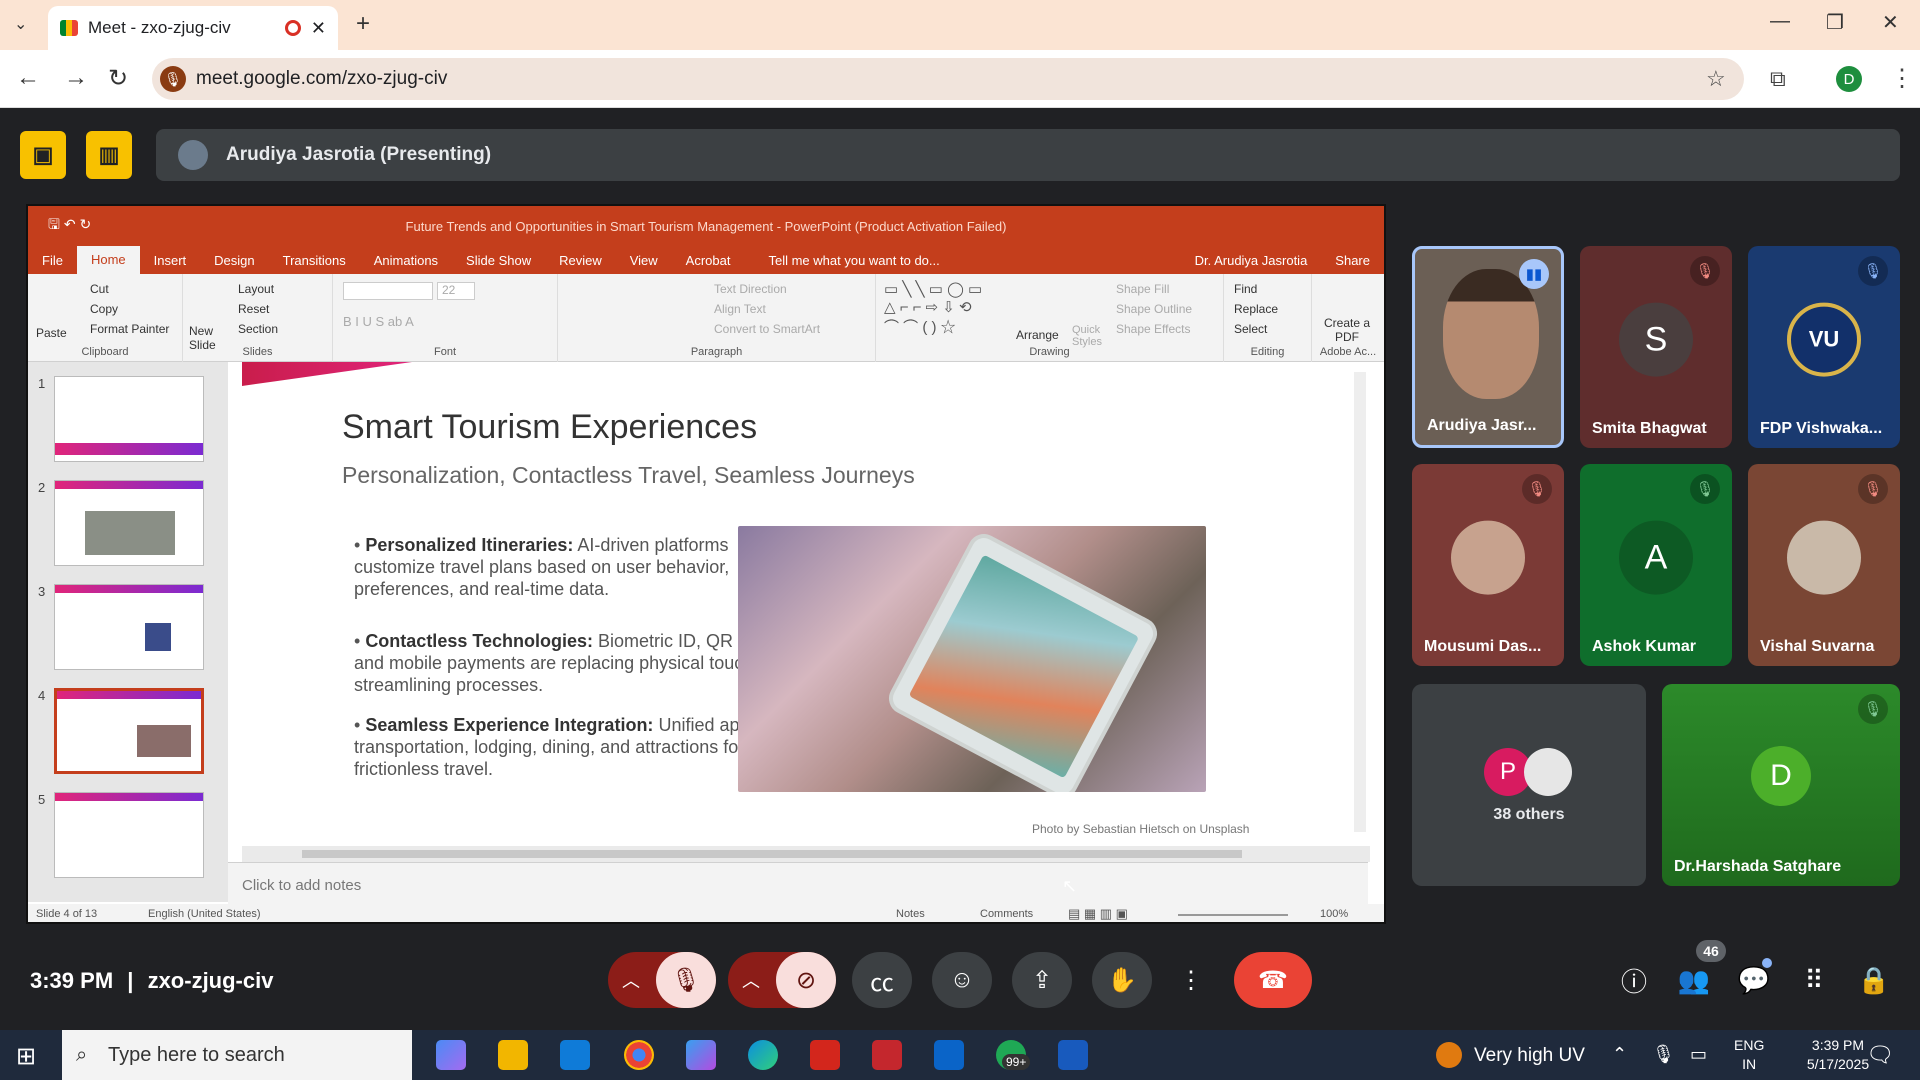 This screenshot has width=1920, height=1080. I want to click on tray-chevron-icon: ⌃, so click(1619, 1054).